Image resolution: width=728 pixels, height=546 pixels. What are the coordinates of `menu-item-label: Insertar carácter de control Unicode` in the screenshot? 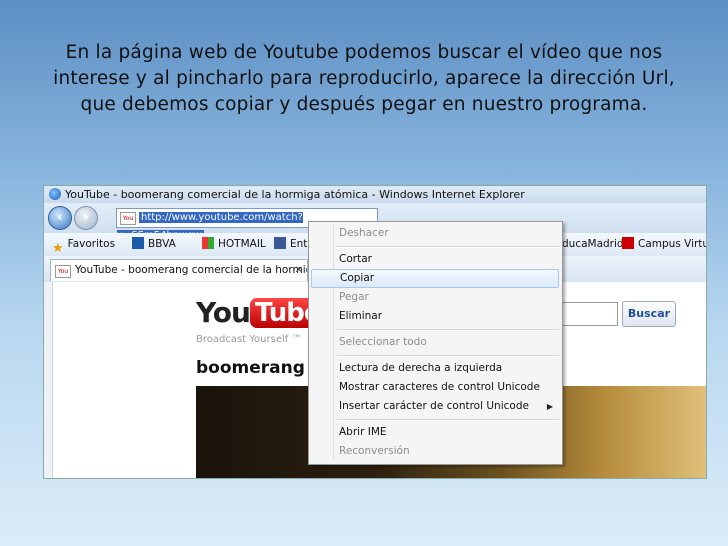 It's located at (434, 406).